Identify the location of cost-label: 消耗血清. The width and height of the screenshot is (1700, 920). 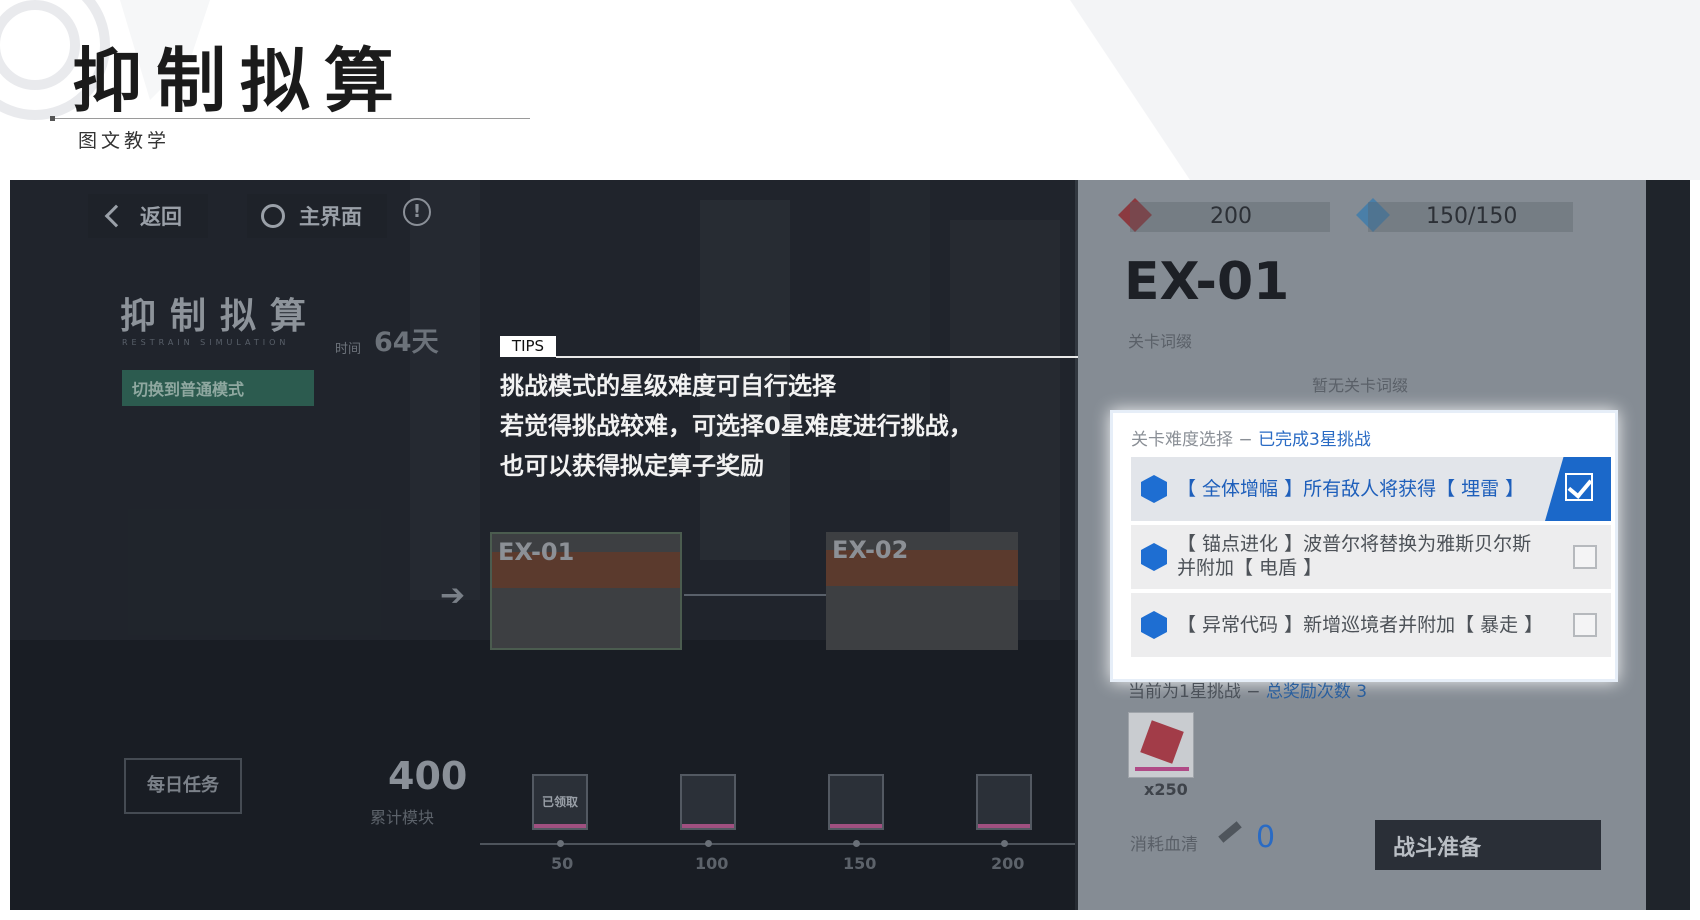
(1164, 845).